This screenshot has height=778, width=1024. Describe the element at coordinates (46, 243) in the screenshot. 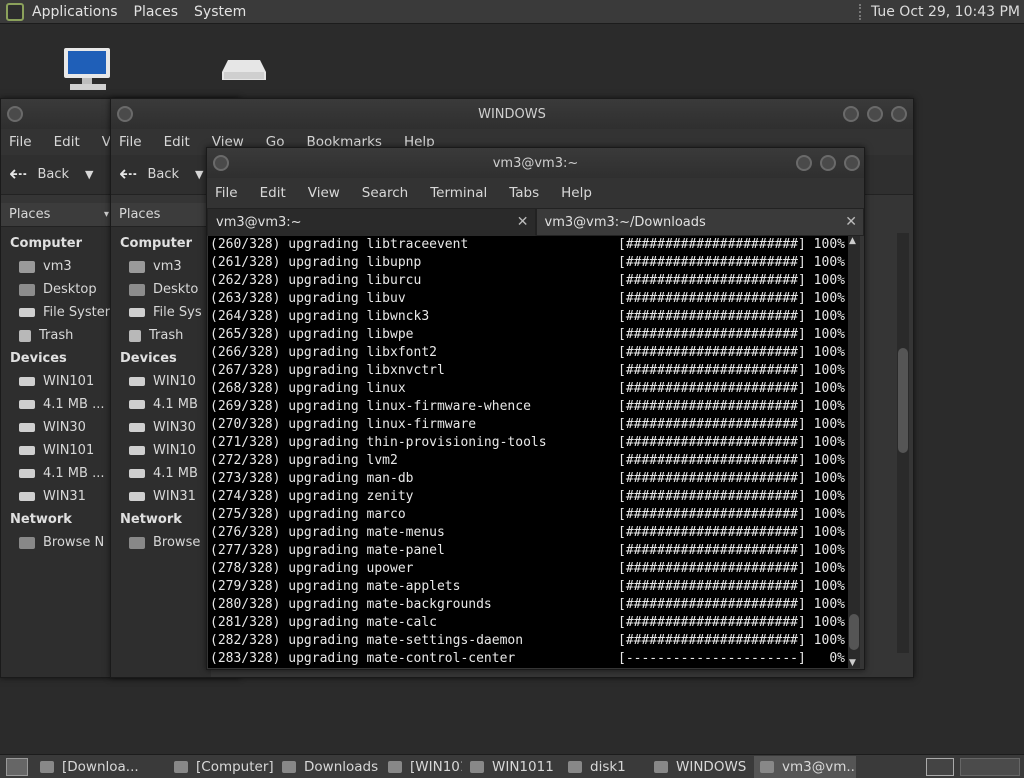

I see `section-computer: Computer` at that location.